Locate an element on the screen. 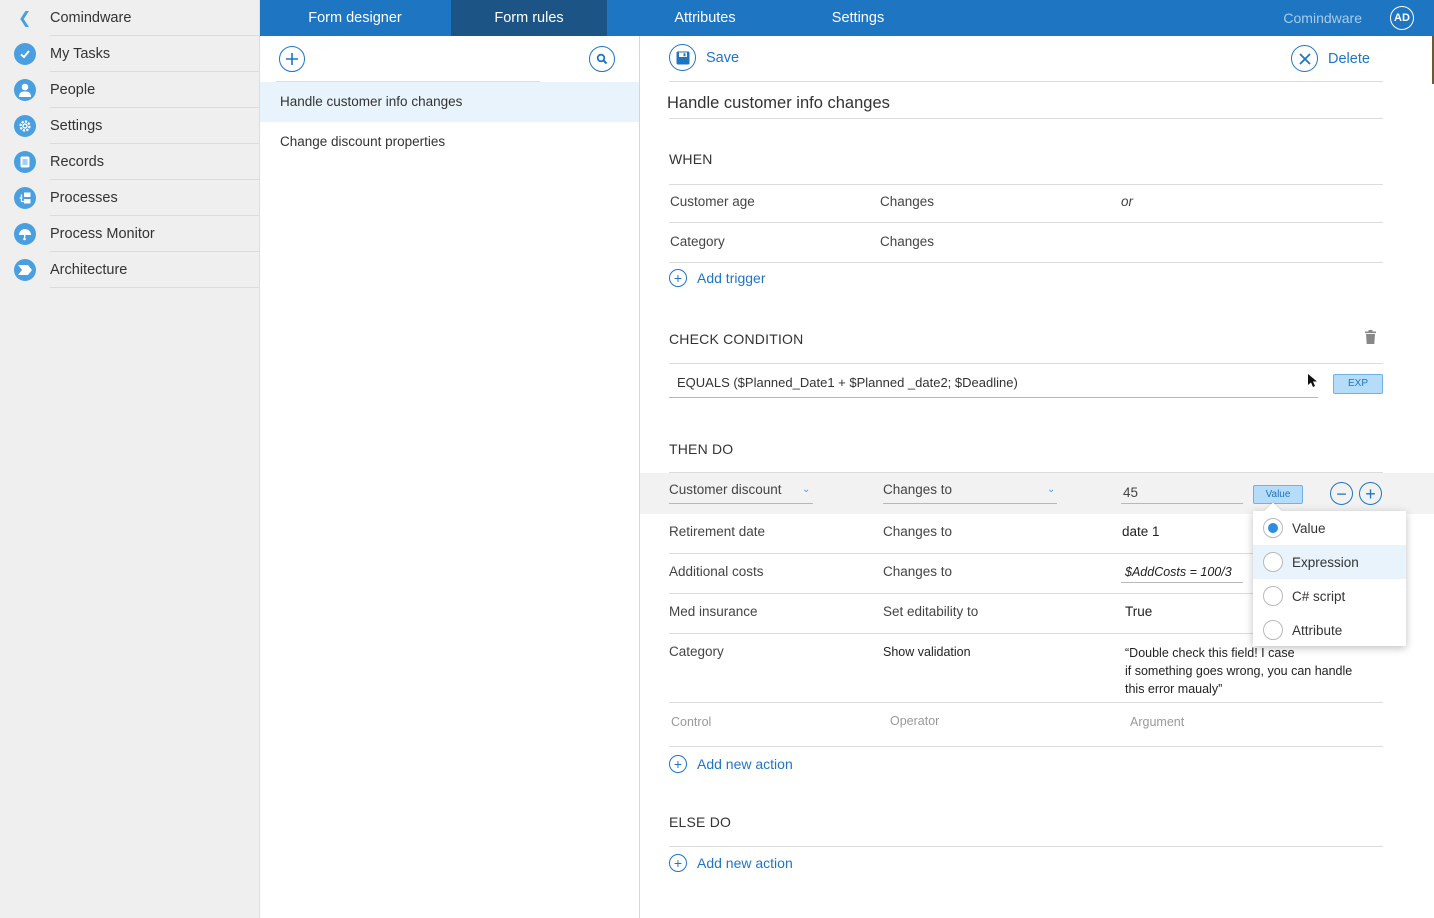 The image size is (1434, 918). sidebar-item-process-monitor: Process Monitor is located at coordinates (130, 234).